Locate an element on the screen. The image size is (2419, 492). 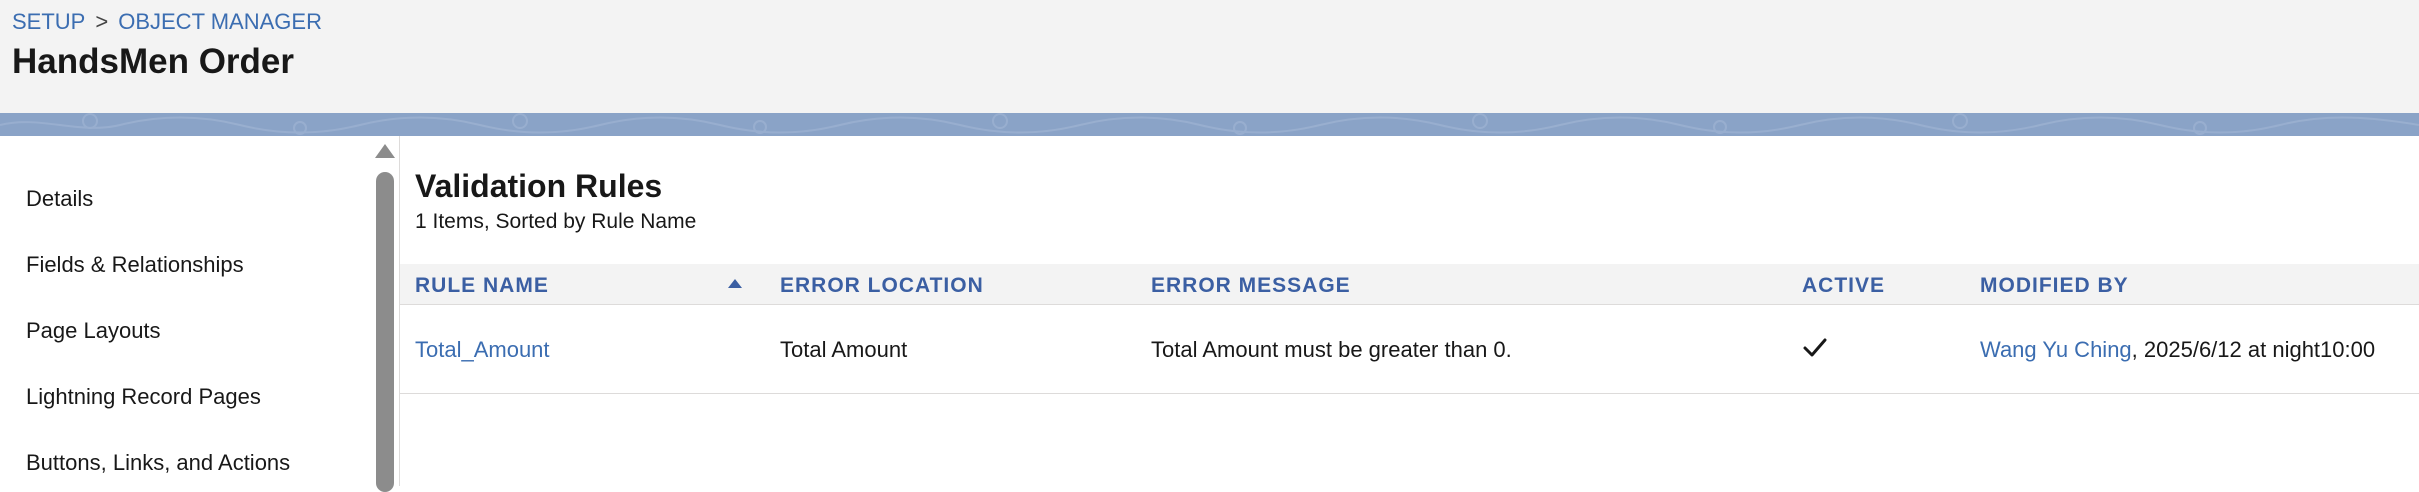
column-header-error-message: ERROR MESSAGE is located at coordinates (1251, 286).